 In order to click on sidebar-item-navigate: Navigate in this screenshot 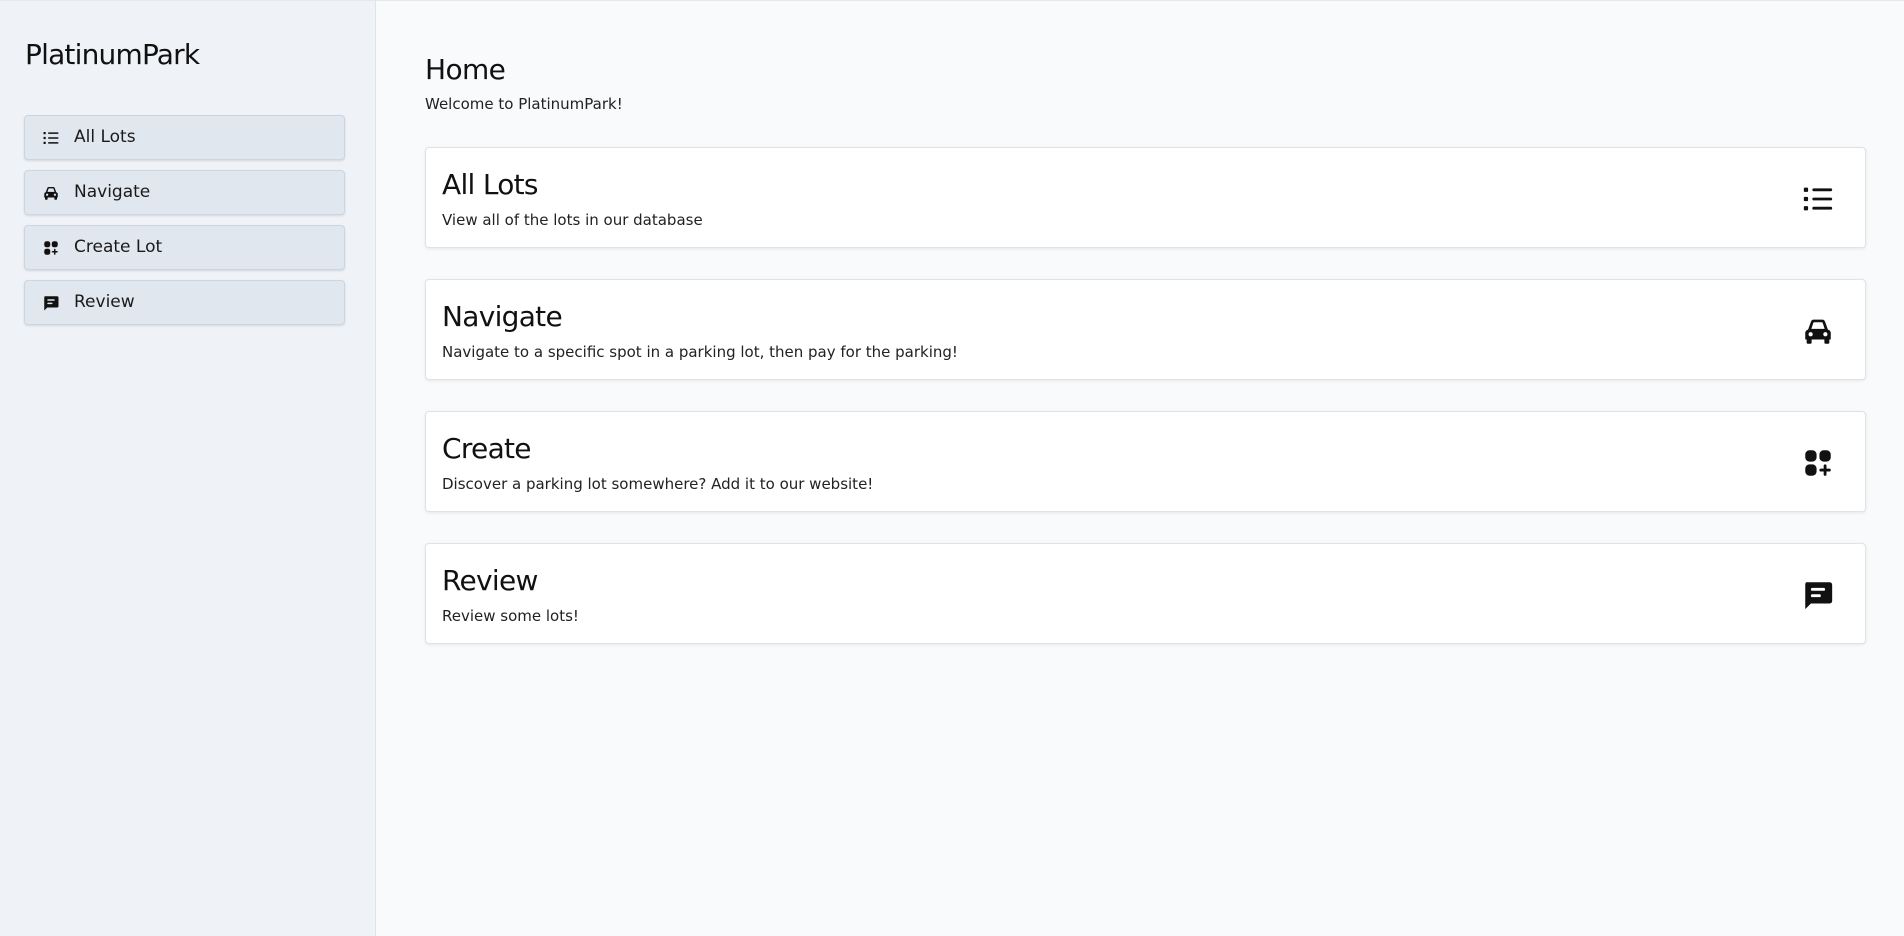, I will do `click(184, 192)`.